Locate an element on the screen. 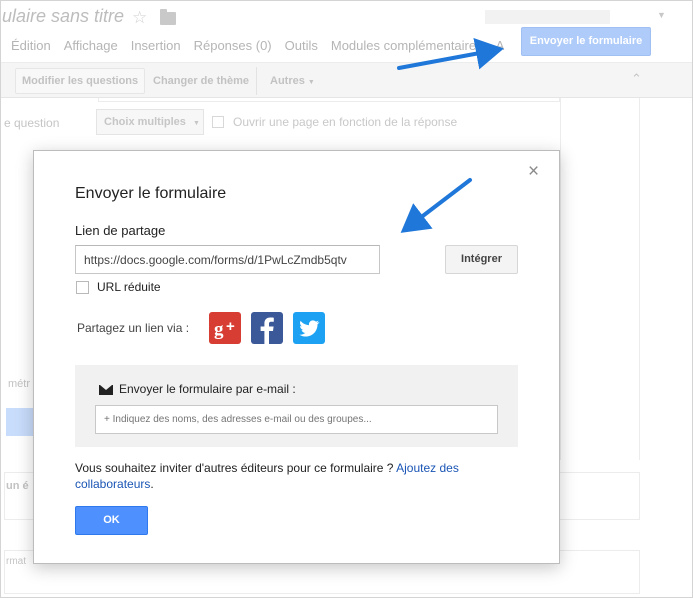 The height and width of the screenshot is (598, 693). more-menu-label: Autres is located at coordinates (287, 81).